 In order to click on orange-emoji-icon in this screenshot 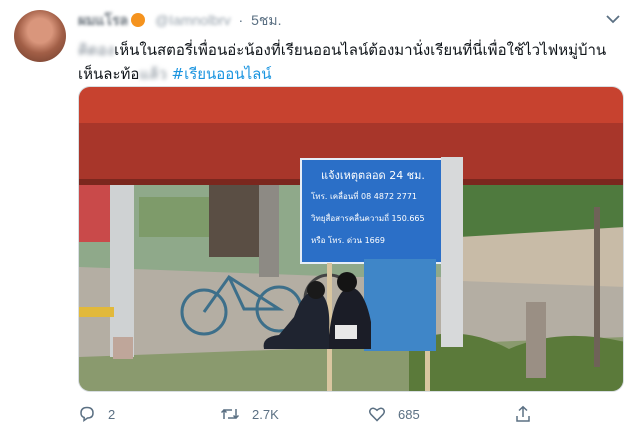, I will do `click(138, 20)`.